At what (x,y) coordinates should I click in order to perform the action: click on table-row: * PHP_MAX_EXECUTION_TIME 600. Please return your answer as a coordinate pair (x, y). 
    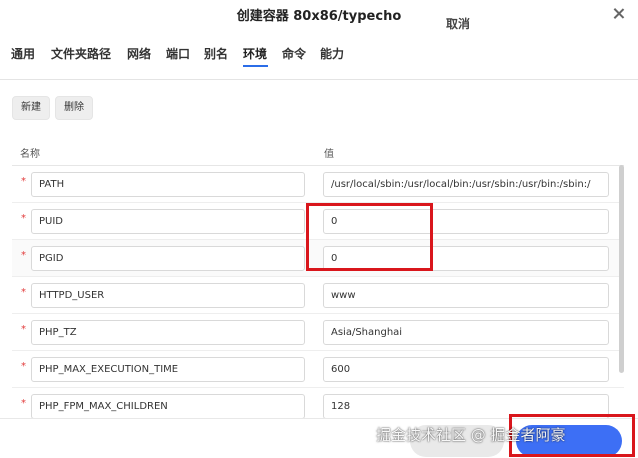
    Looking at the image, I should click on (318, 369).